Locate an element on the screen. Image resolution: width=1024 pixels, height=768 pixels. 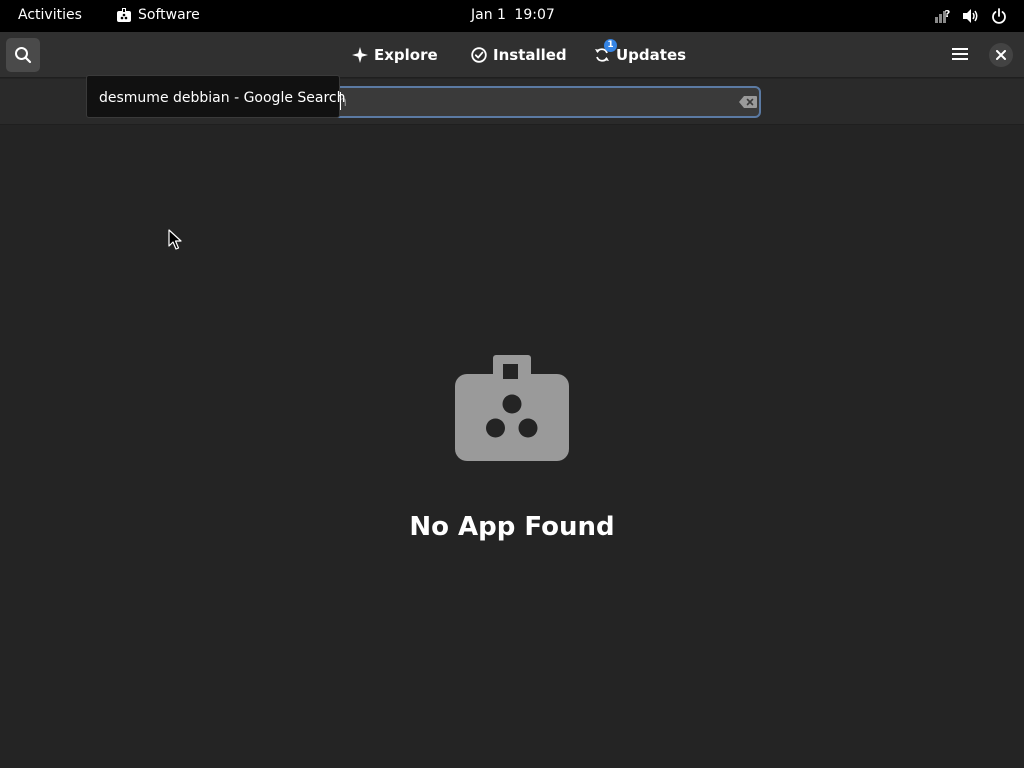
search-toggle-button is located at coordinates (23, 55).